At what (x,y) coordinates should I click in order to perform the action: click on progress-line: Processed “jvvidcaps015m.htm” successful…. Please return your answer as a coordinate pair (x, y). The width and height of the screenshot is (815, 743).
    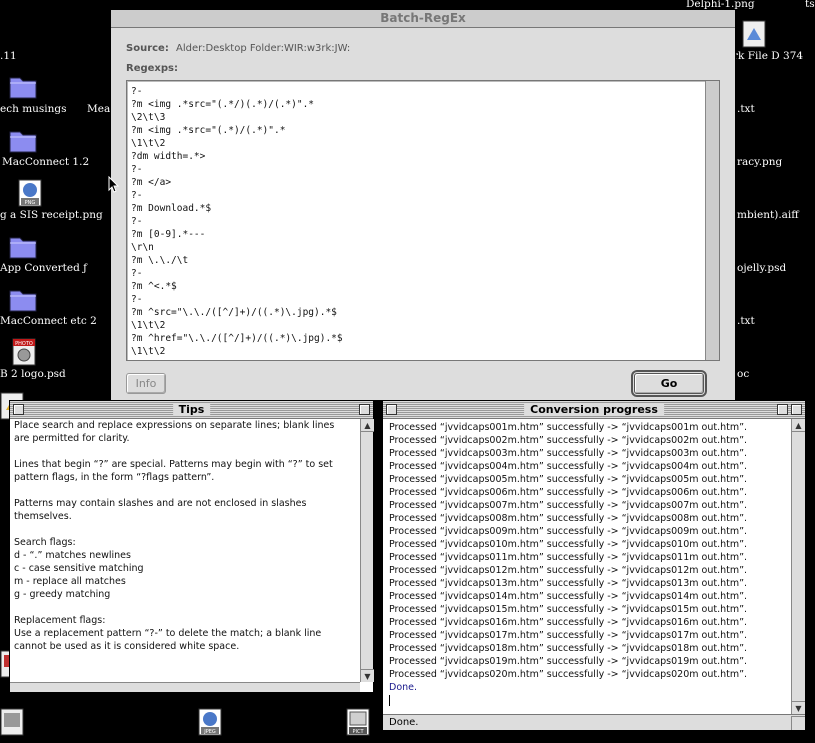
    Looking at the image, I should click on (568, 609).